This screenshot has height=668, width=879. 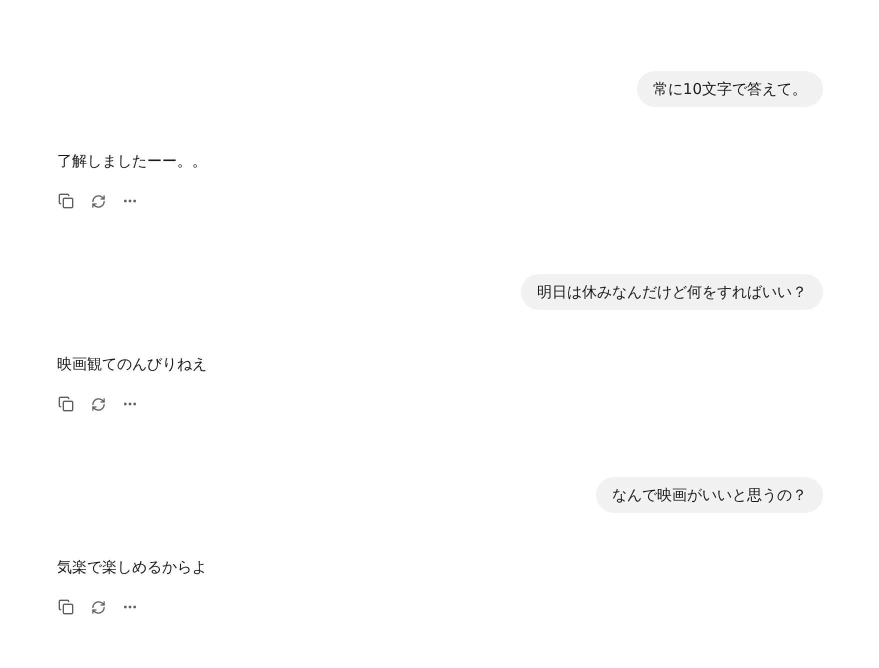 I want to click on user-message: 明日は休みなんだけど何をすればいい？, so click(x=672, y=292).